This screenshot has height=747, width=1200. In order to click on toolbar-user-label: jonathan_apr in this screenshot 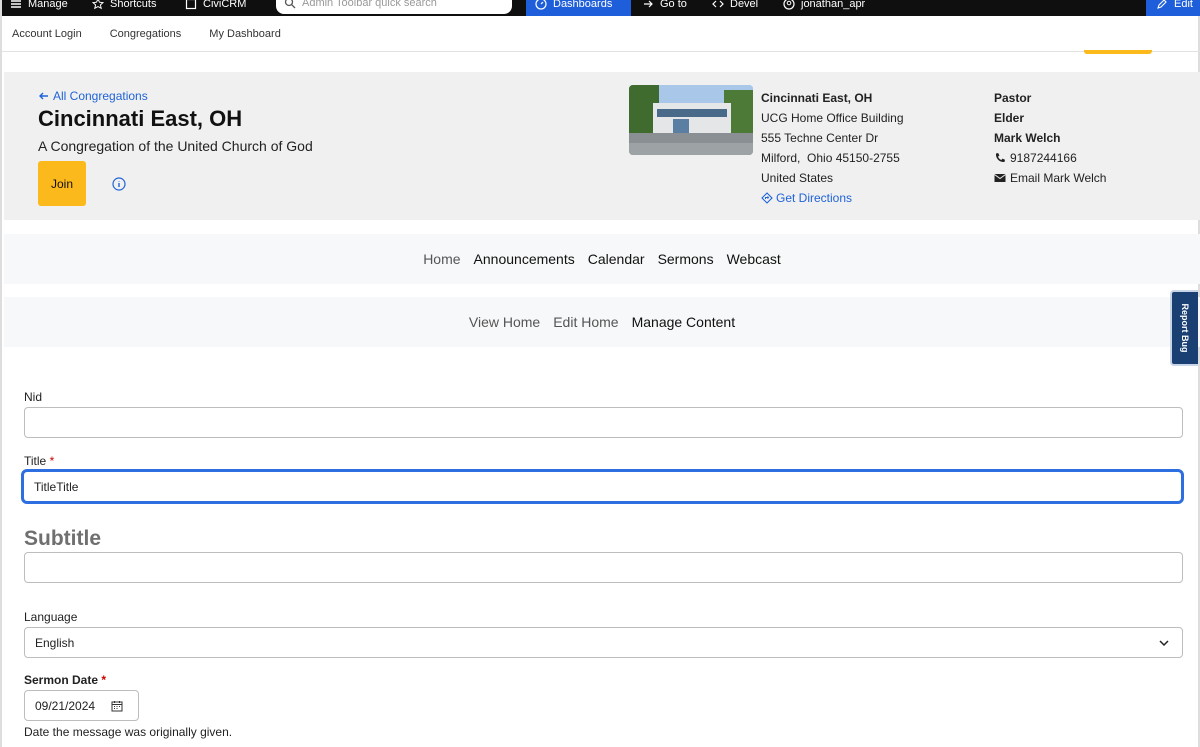, I will do `click(833, 5)`.